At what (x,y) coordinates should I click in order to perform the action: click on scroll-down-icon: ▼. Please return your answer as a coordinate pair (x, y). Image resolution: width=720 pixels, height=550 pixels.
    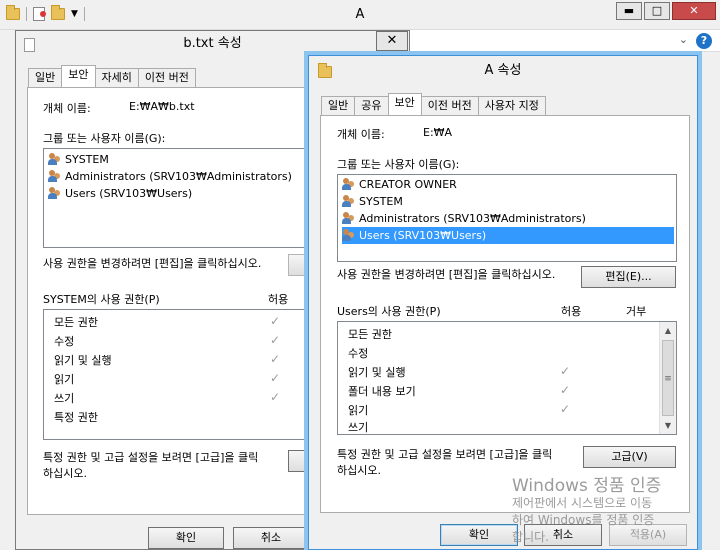
    Looking at the image, I should click on (668, 425).